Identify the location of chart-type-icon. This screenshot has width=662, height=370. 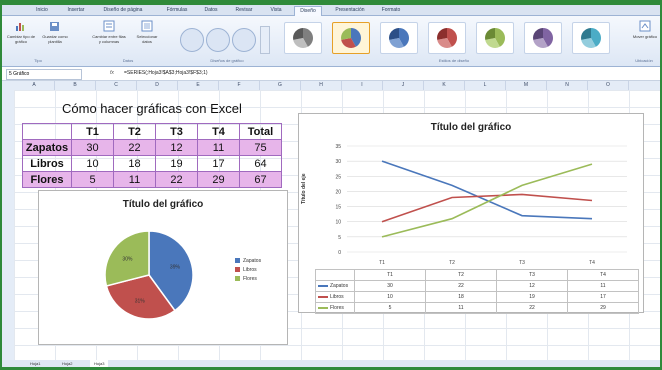
(20, 27).